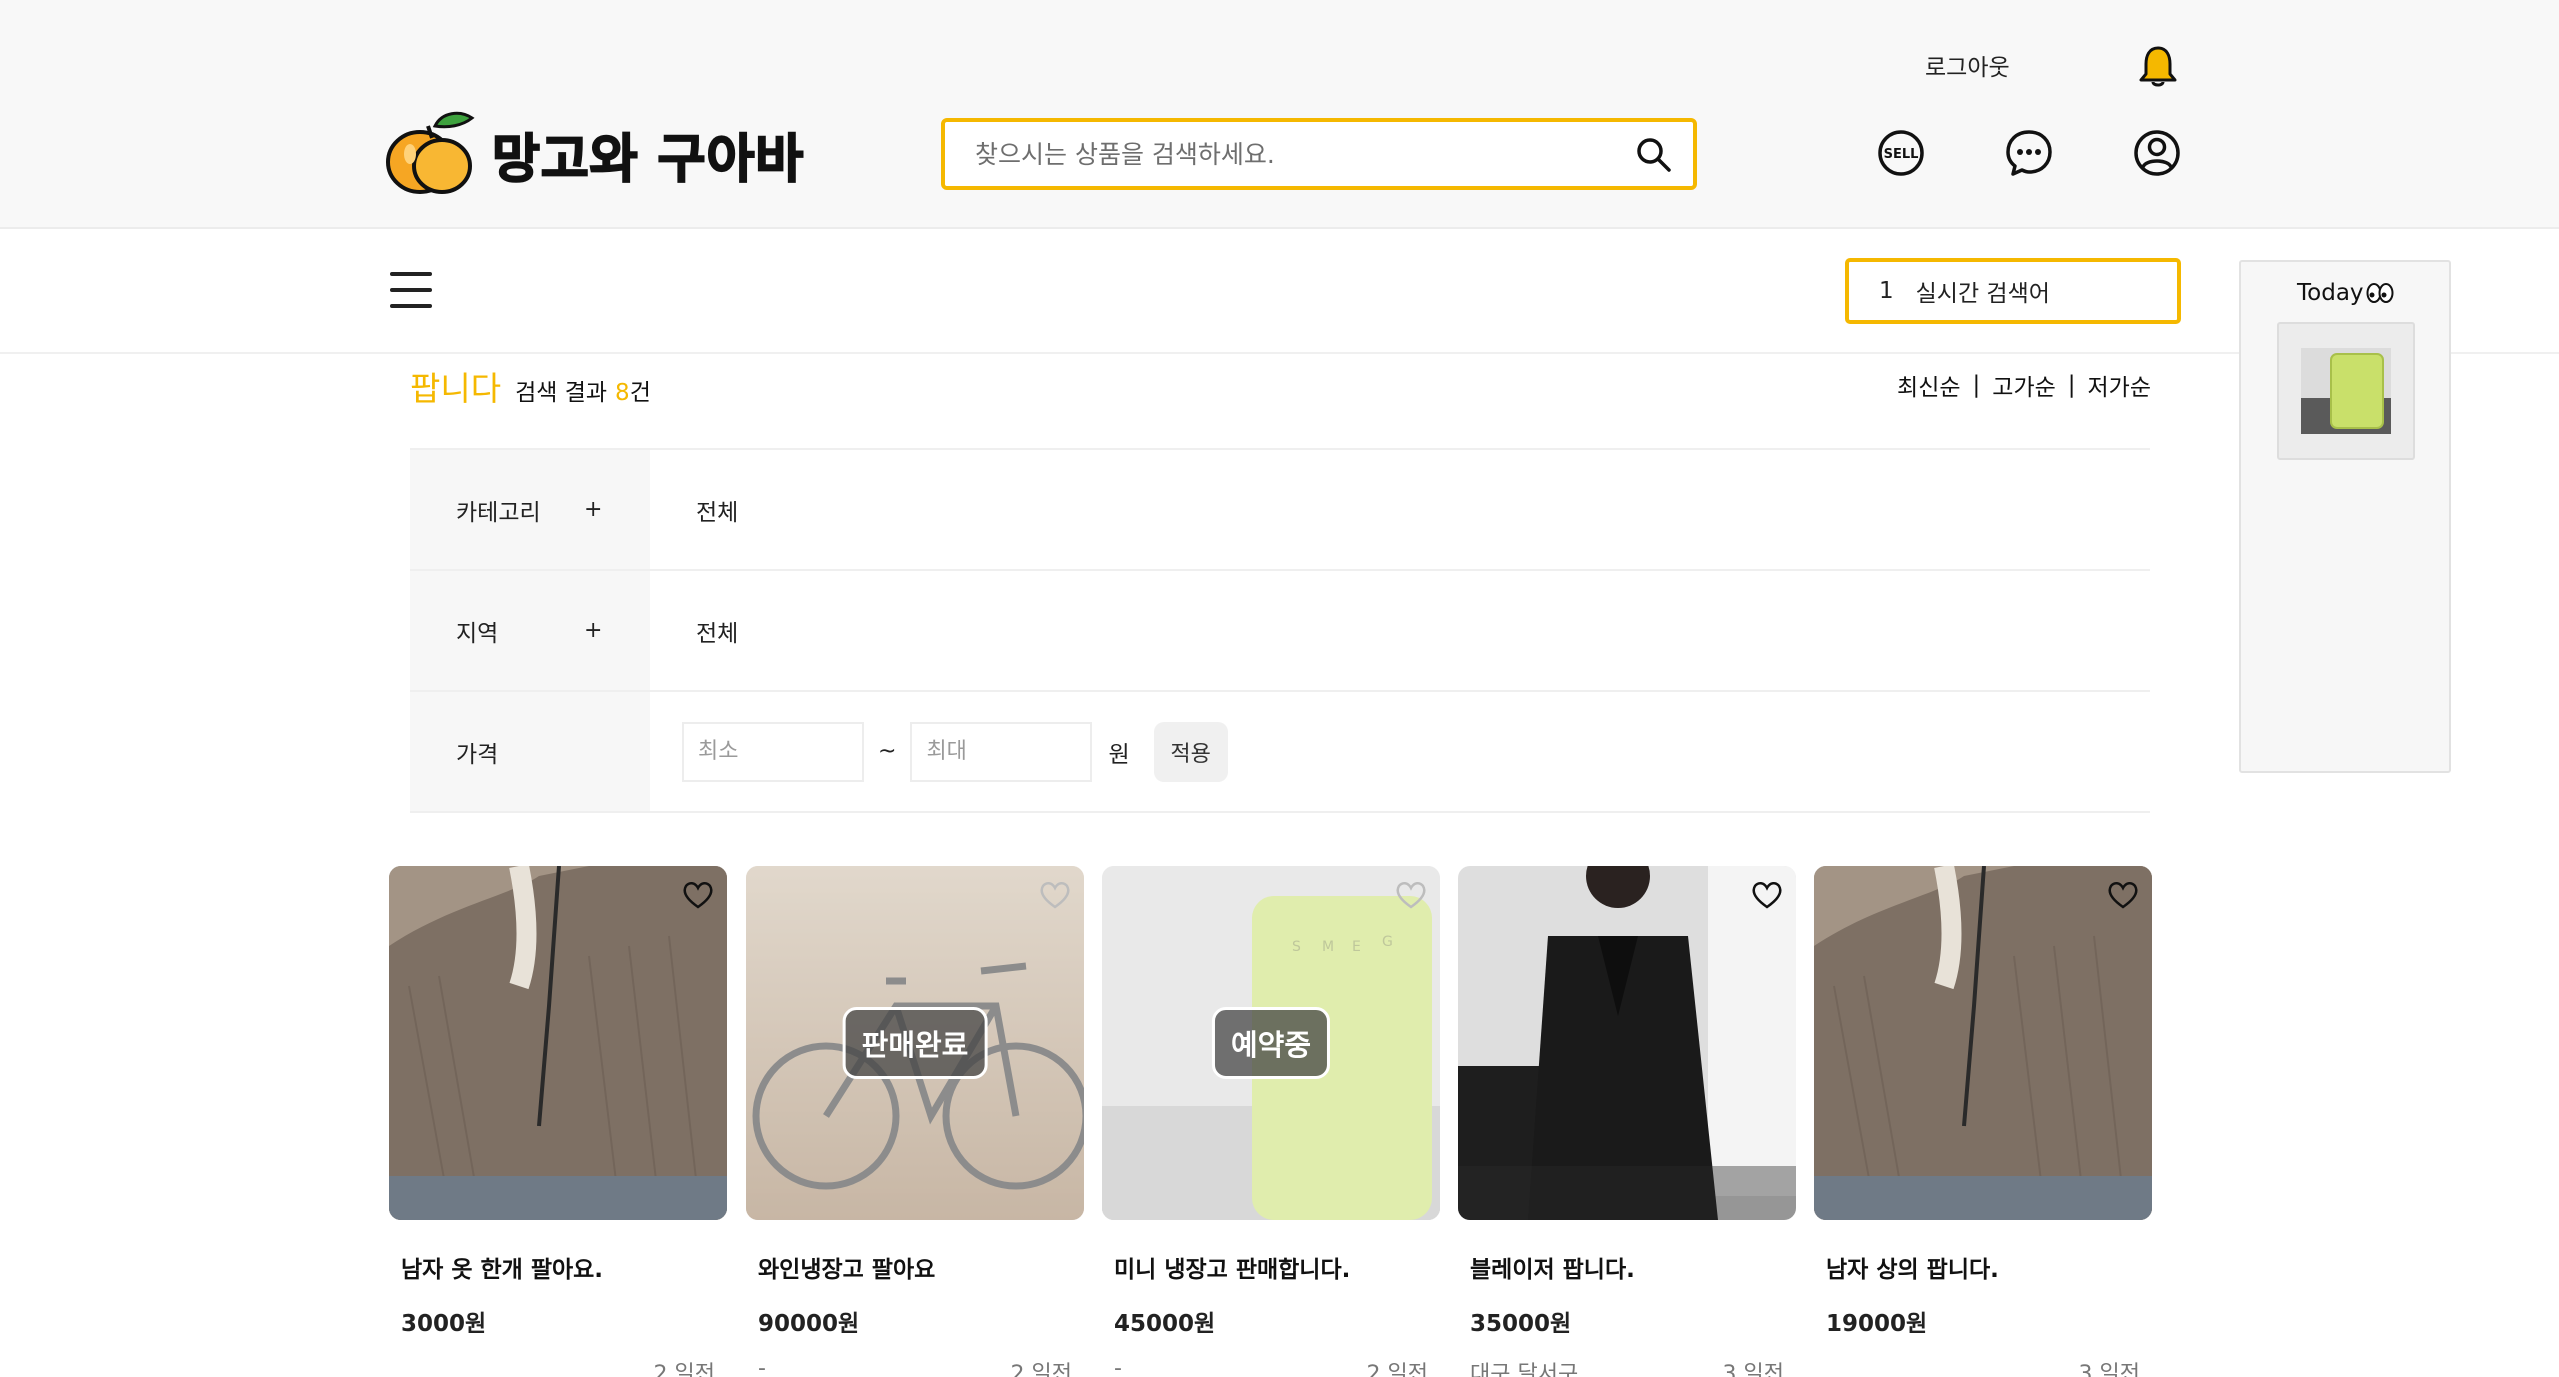 This screenshot has width=2559, height=1377. What do you see at coordinates (593, 630) in the screenshot?
I see `region-expand-icon: +` at bounding box center [593, 630].